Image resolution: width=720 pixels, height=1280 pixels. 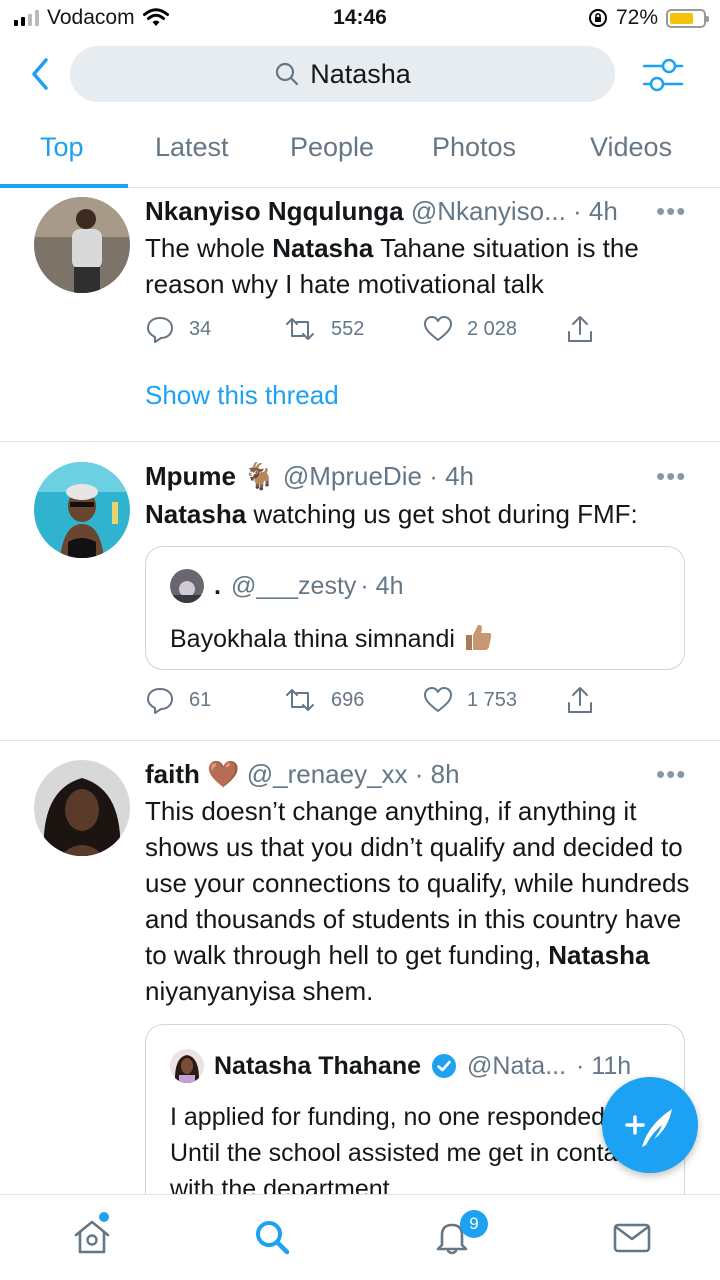 What do you see at coordinates (293, 585) in the screenshot?
I see `quoted-author-handle: @___zesty` at bounding box center [293, 585].